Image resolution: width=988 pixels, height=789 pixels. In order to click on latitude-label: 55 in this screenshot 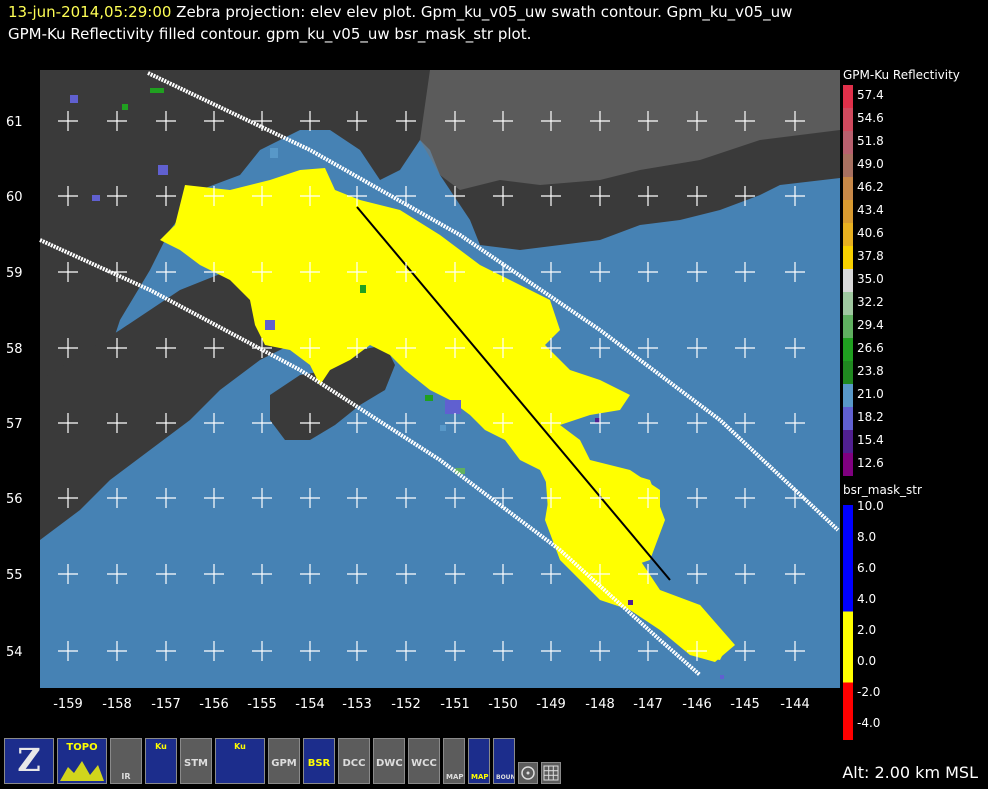, I will do `click(14, 575)`.